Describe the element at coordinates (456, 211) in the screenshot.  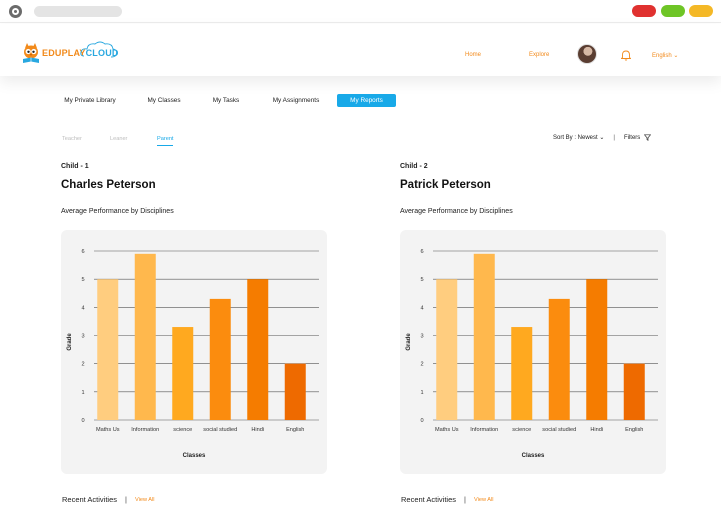
I see `child-2-performance-title: Average Performance by Disciplines` at that location.